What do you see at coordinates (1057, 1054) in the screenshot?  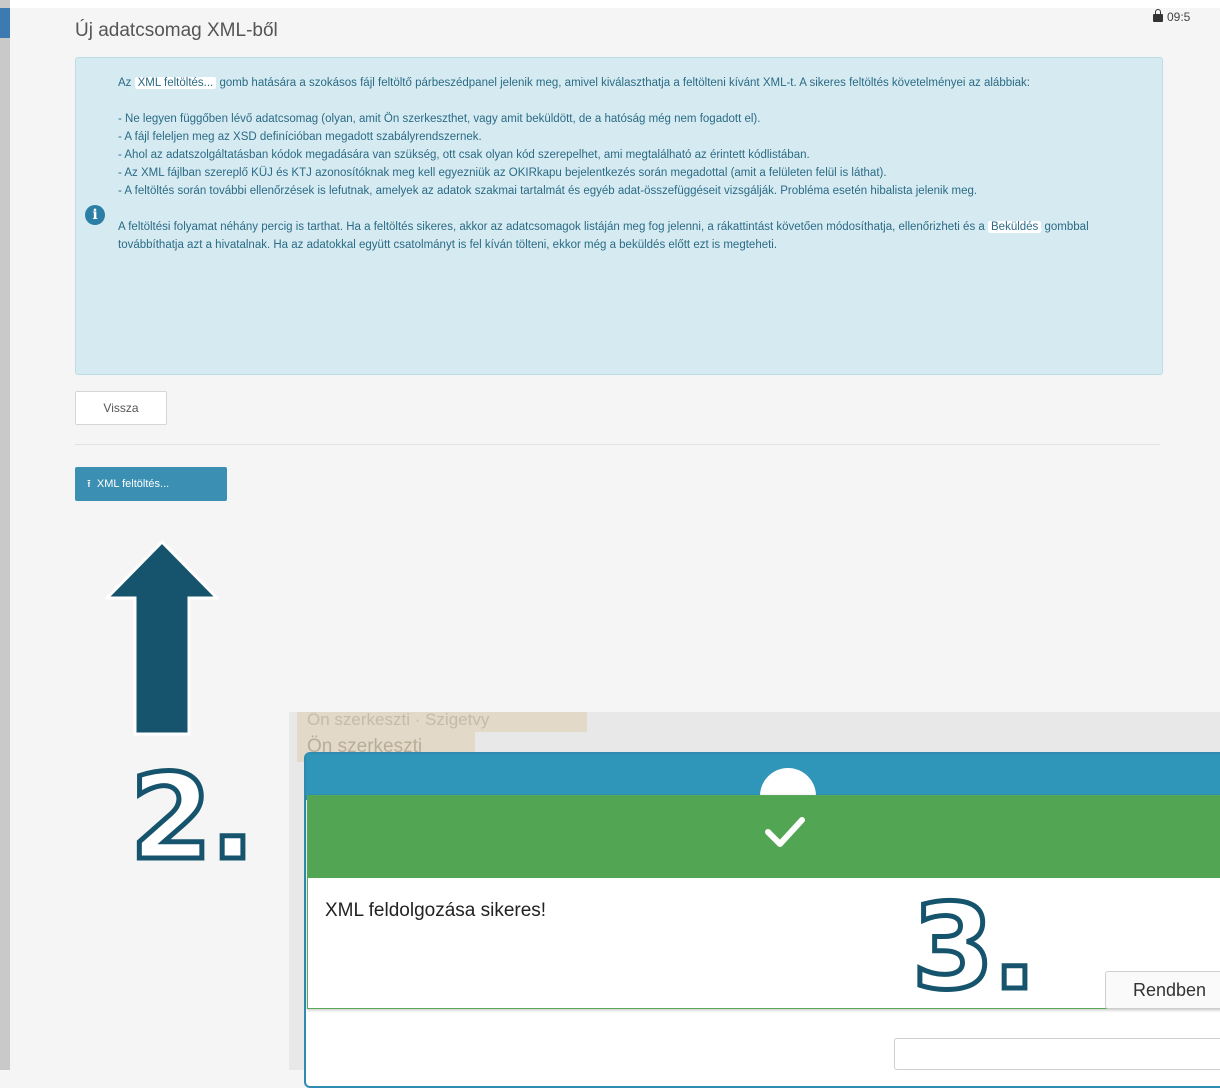 I see `cancel-processing-button` at bounding box center [1057, 1054].